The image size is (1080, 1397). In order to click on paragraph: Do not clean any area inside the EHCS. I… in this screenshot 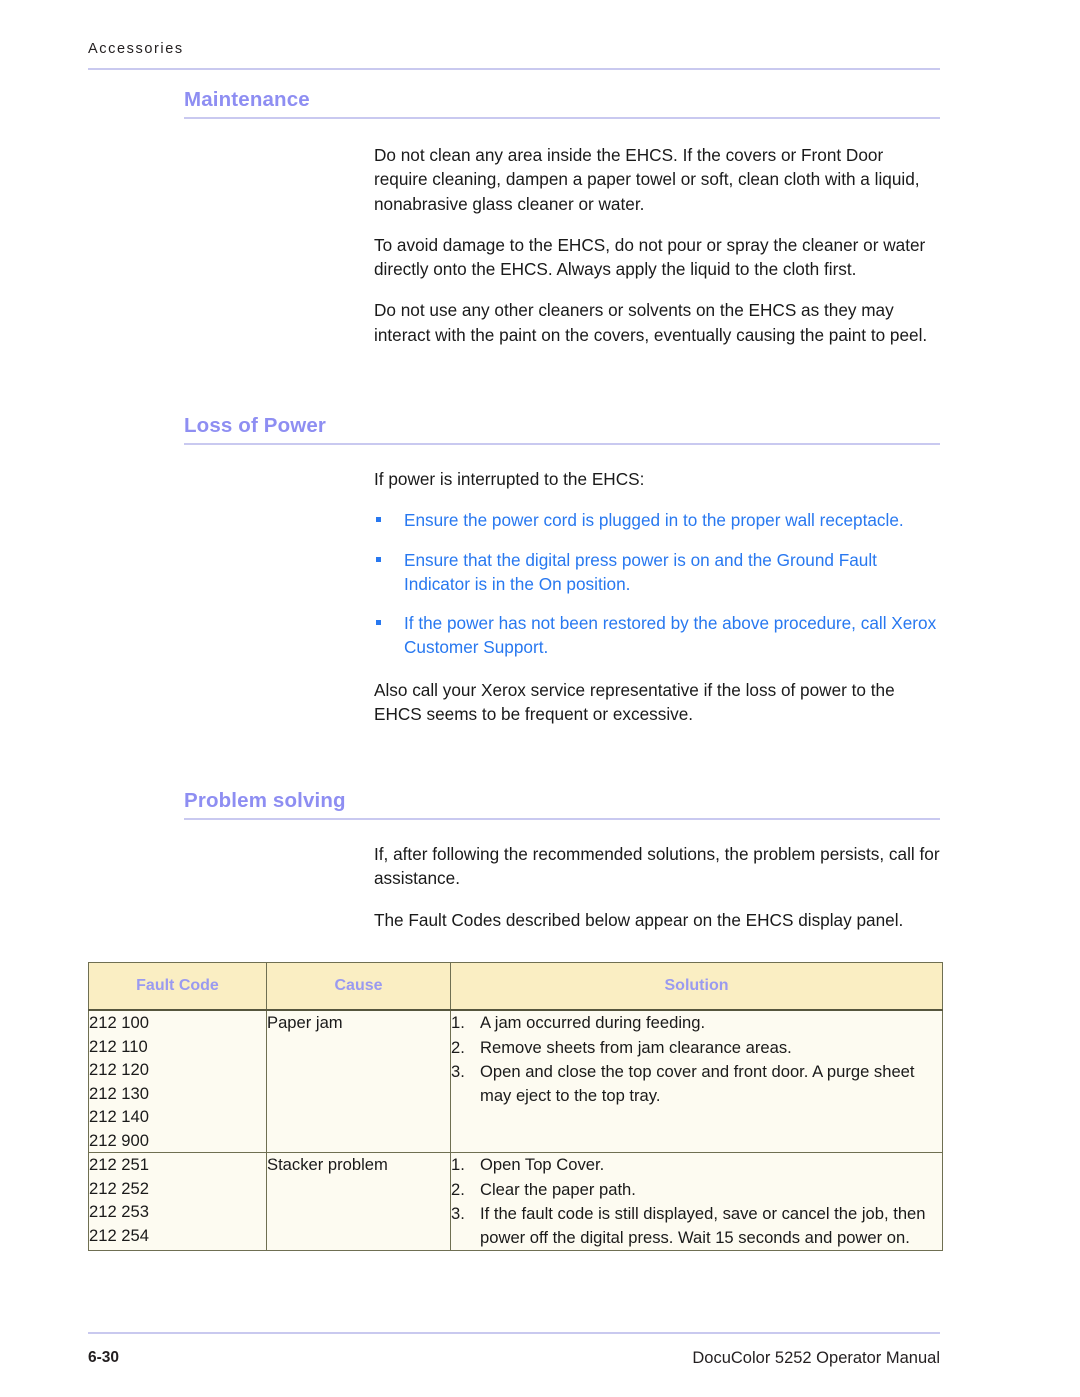, I will do `click(647, 179)`.